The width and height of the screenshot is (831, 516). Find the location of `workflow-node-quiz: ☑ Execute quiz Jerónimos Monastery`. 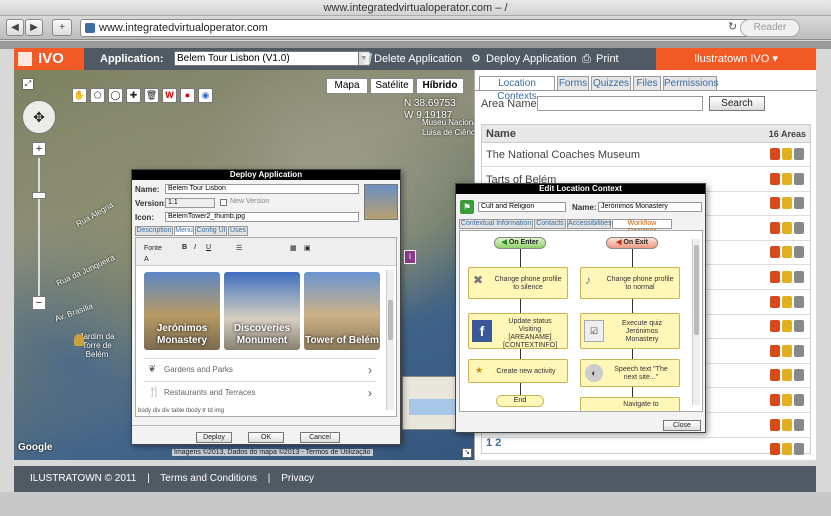

workflow-node-quiz: ☑ Execute quiz Jerónimos Monastery is located at coordinates (630, 331).